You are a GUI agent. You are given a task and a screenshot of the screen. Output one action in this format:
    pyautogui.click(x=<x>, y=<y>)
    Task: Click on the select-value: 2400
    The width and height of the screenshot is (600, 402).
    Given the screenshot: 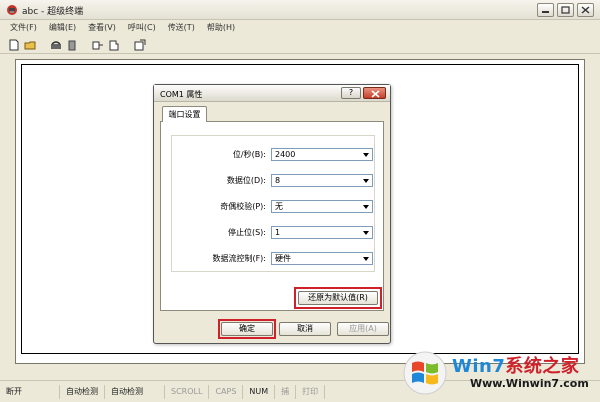 What is the action you would take?
    pyautogui.click(x=285, y=154)
    